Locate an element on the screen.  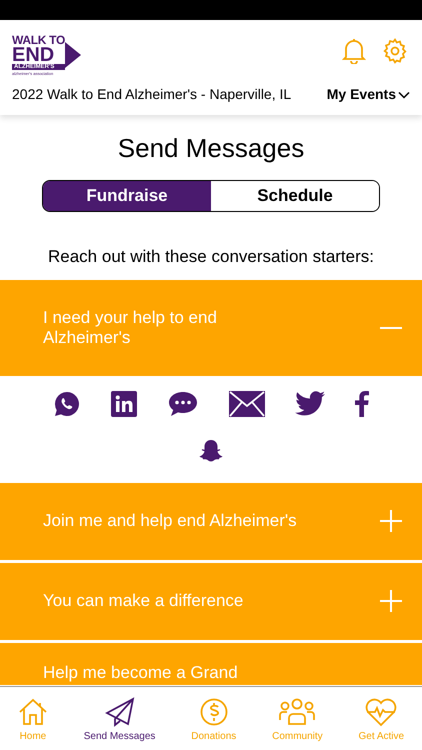
starter-text: Join me and help end Alzheimer's is located at coordinates (170, 521).